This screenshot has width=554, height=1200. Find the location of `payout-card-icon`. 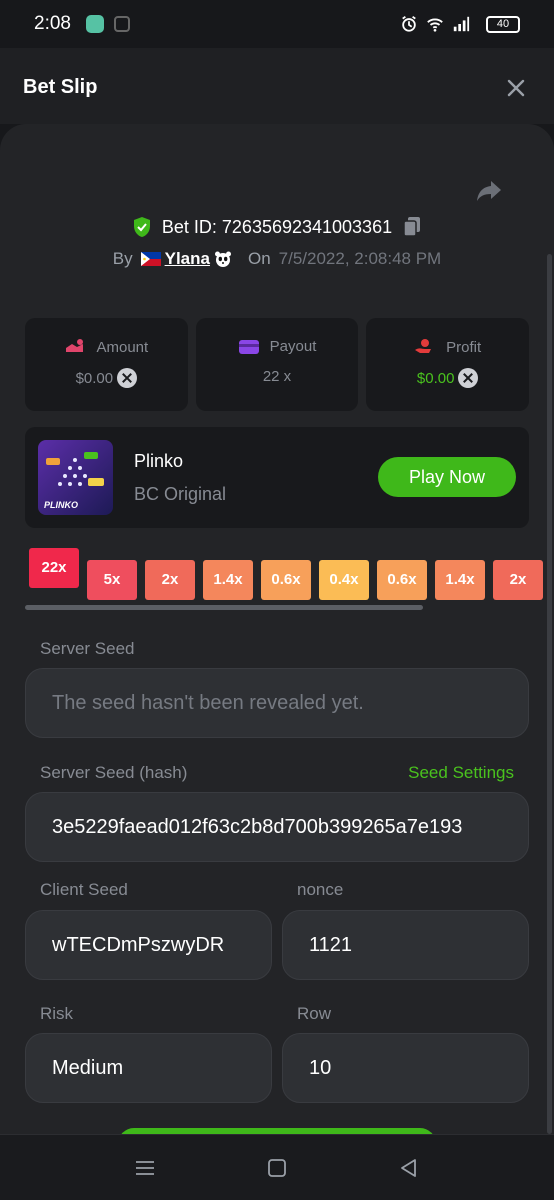

payout-card-icon is located at coordinates (248, 346).